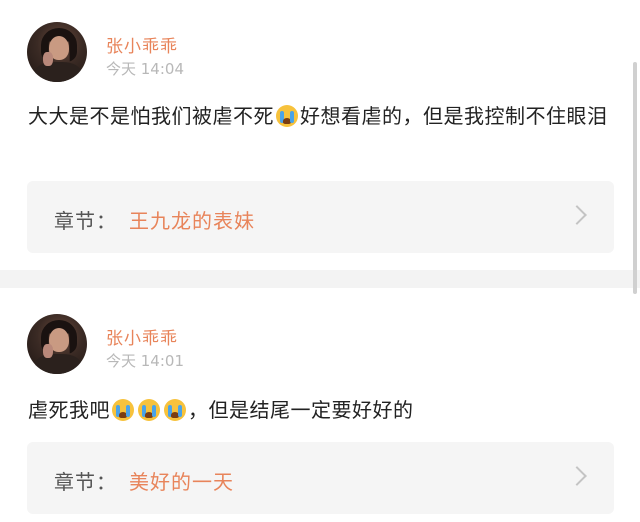 This screenshot has width=640, height=522. What do you see at coordinates (320, 478) in the screenshot?
I see `chapter-link: 章节： 美好的一天` at bounding box center [320, 478].